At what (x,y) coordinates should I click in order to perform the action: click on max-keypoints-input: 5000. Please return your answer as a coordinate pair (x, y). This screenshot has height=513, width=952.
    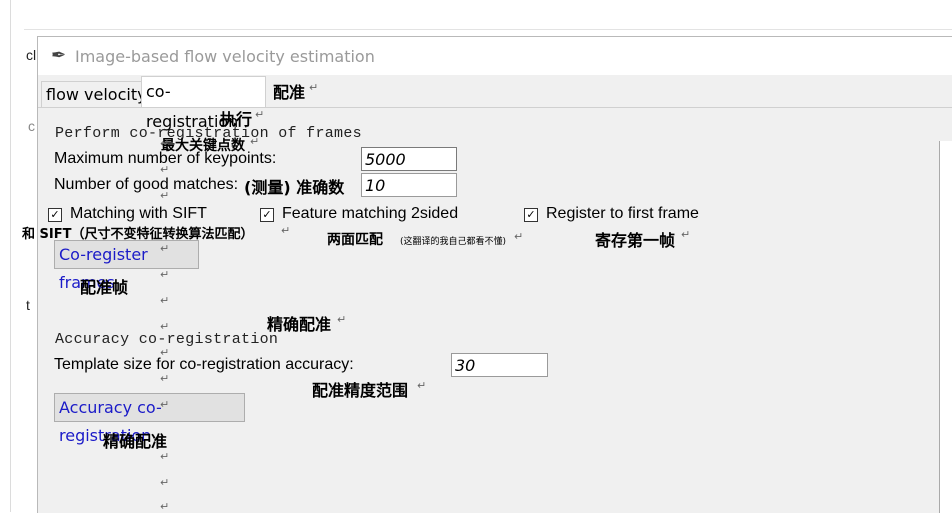
    Looking at the image, I should click on (409, 159).